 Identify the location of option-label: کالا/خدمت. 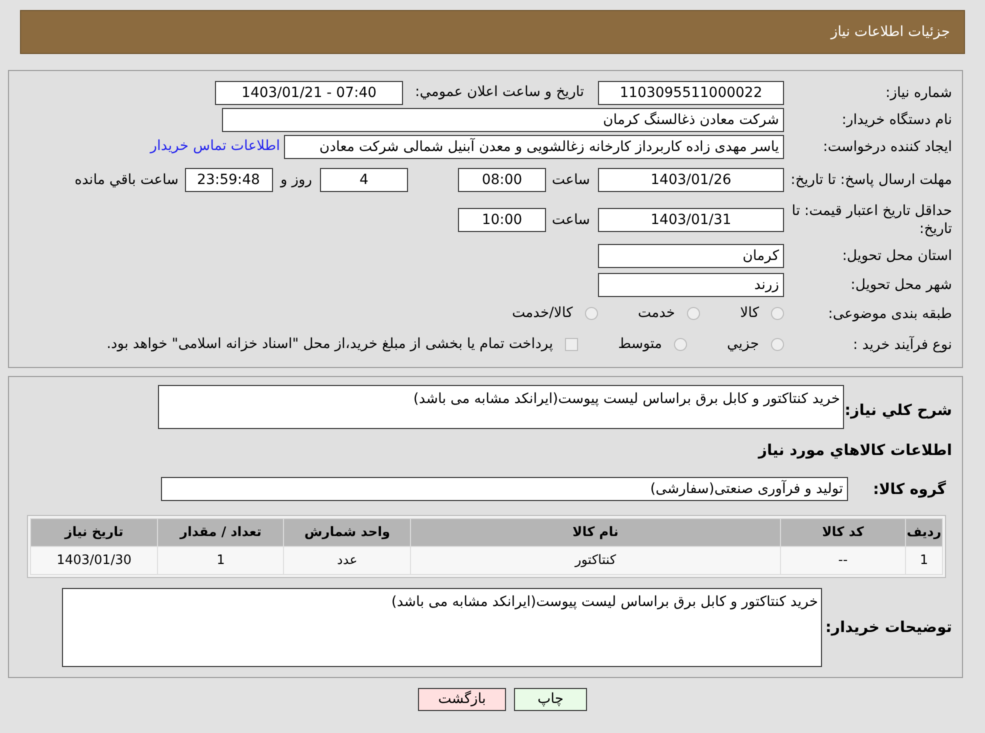
(542, 313).